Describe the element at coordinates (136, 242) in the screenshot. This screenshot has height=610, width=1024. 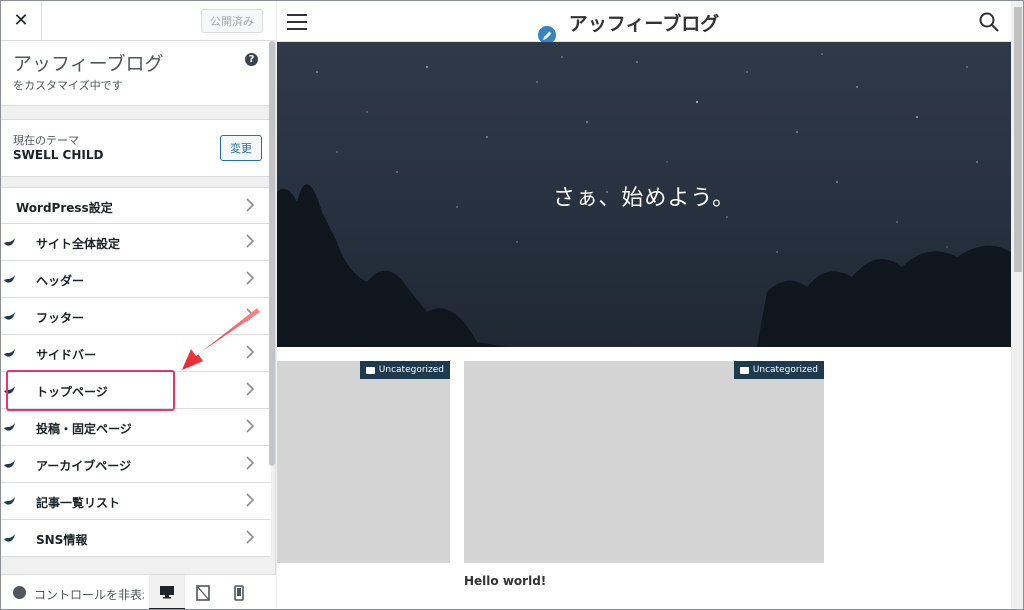
I see `menu-item: サイト全体設定` at that location.